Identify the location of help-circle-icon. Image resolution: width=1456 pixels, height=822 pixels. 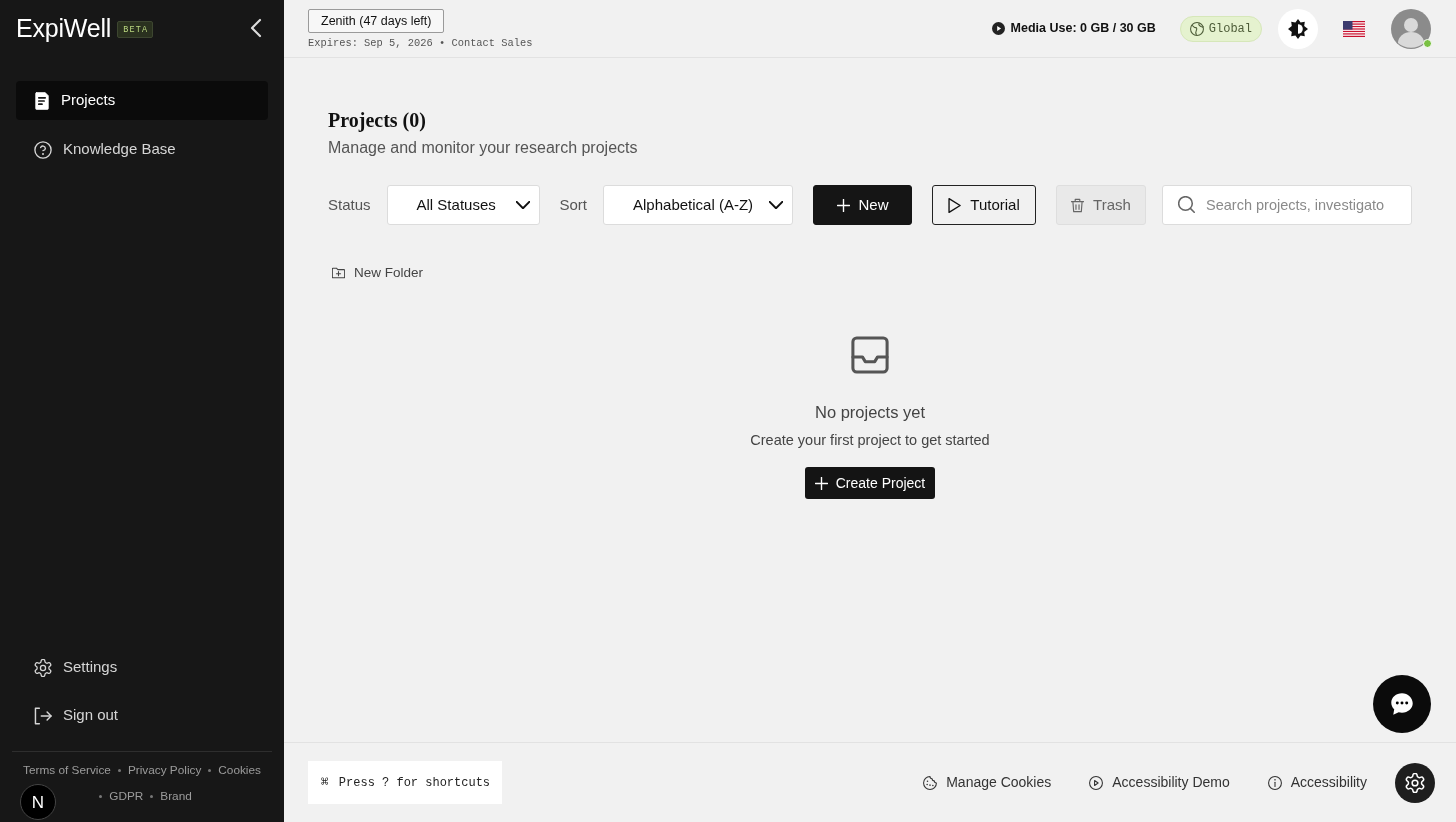
(43, 149).